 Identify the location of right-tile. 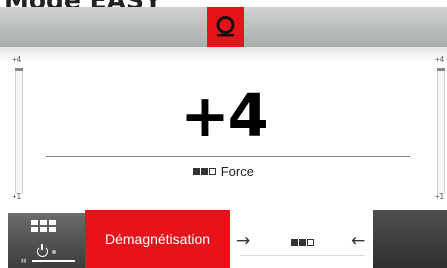
(410, 239).